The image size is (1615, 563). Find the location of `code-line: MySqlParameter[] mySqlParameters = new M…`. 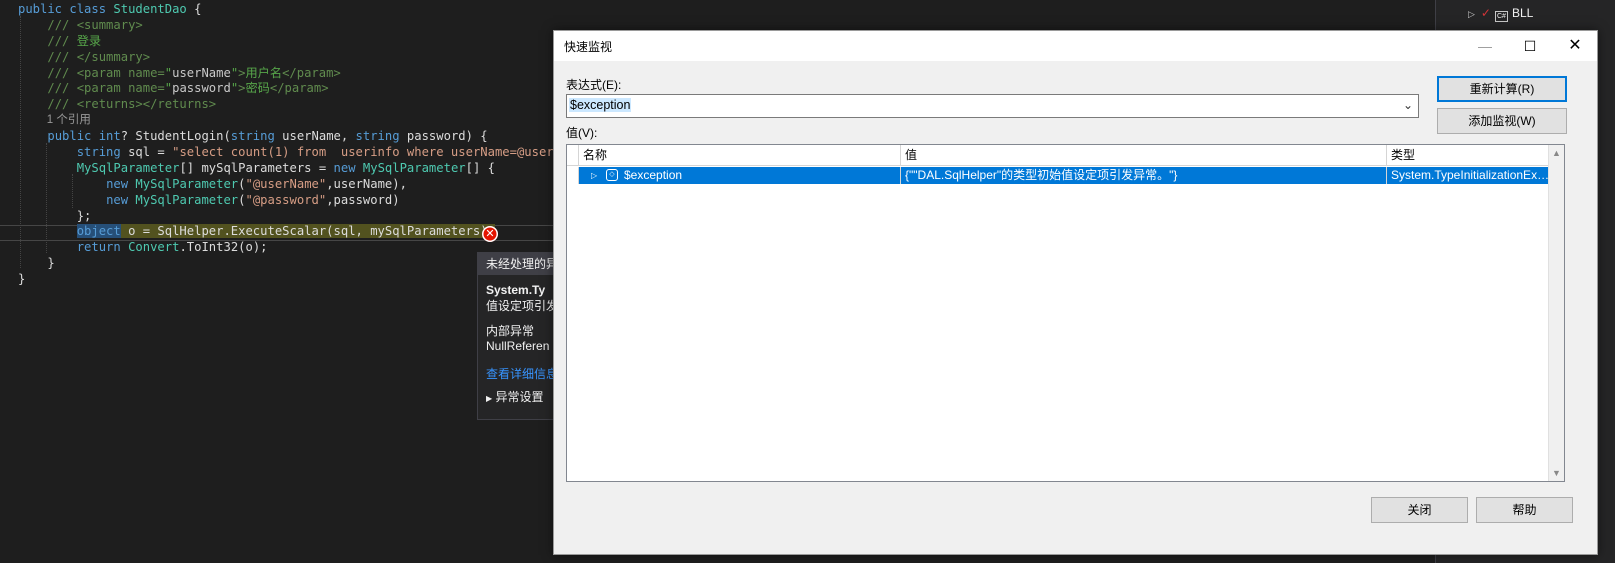

code-line: MySqlParameter[] mySqlParameters = new M… is located at coordinates (285, 167).